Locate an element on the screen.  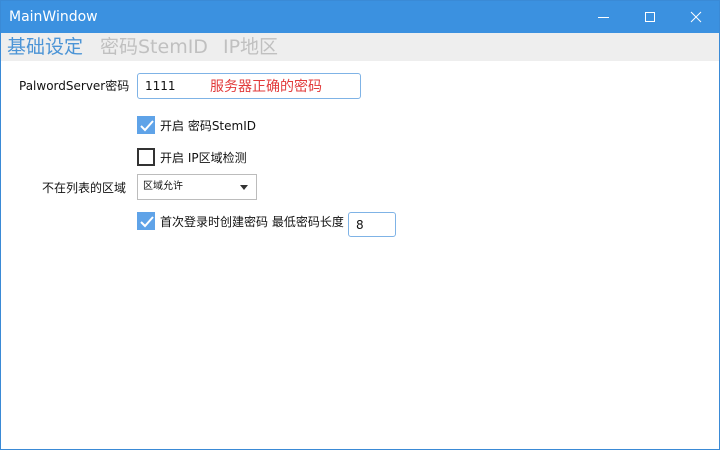
tab-basic-settings: 基础设定 is located at coordinates (45, 47).